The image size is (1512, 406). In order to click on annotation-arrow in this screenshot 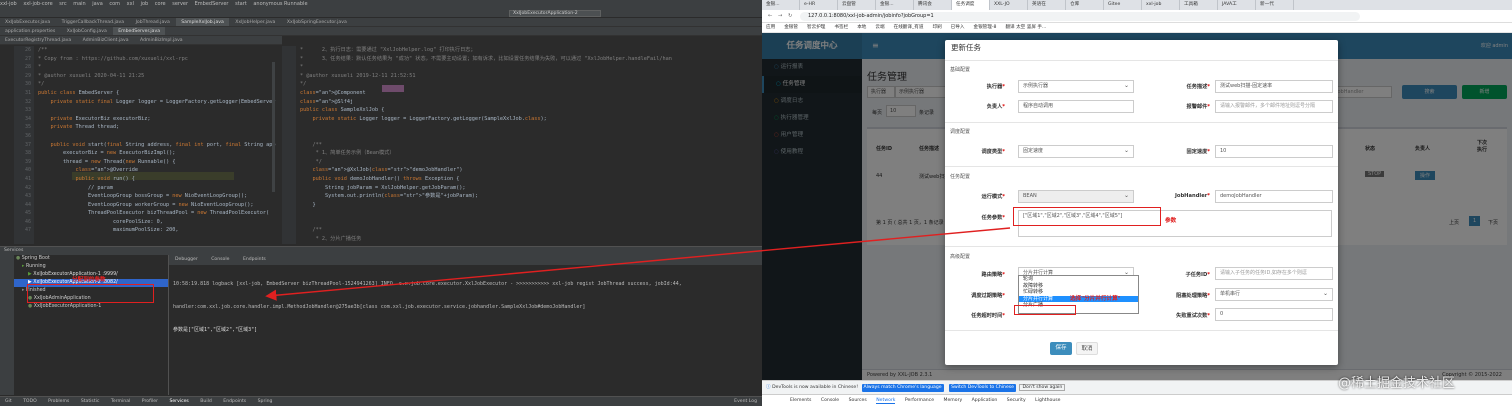, I will do `click(638, 264)`.